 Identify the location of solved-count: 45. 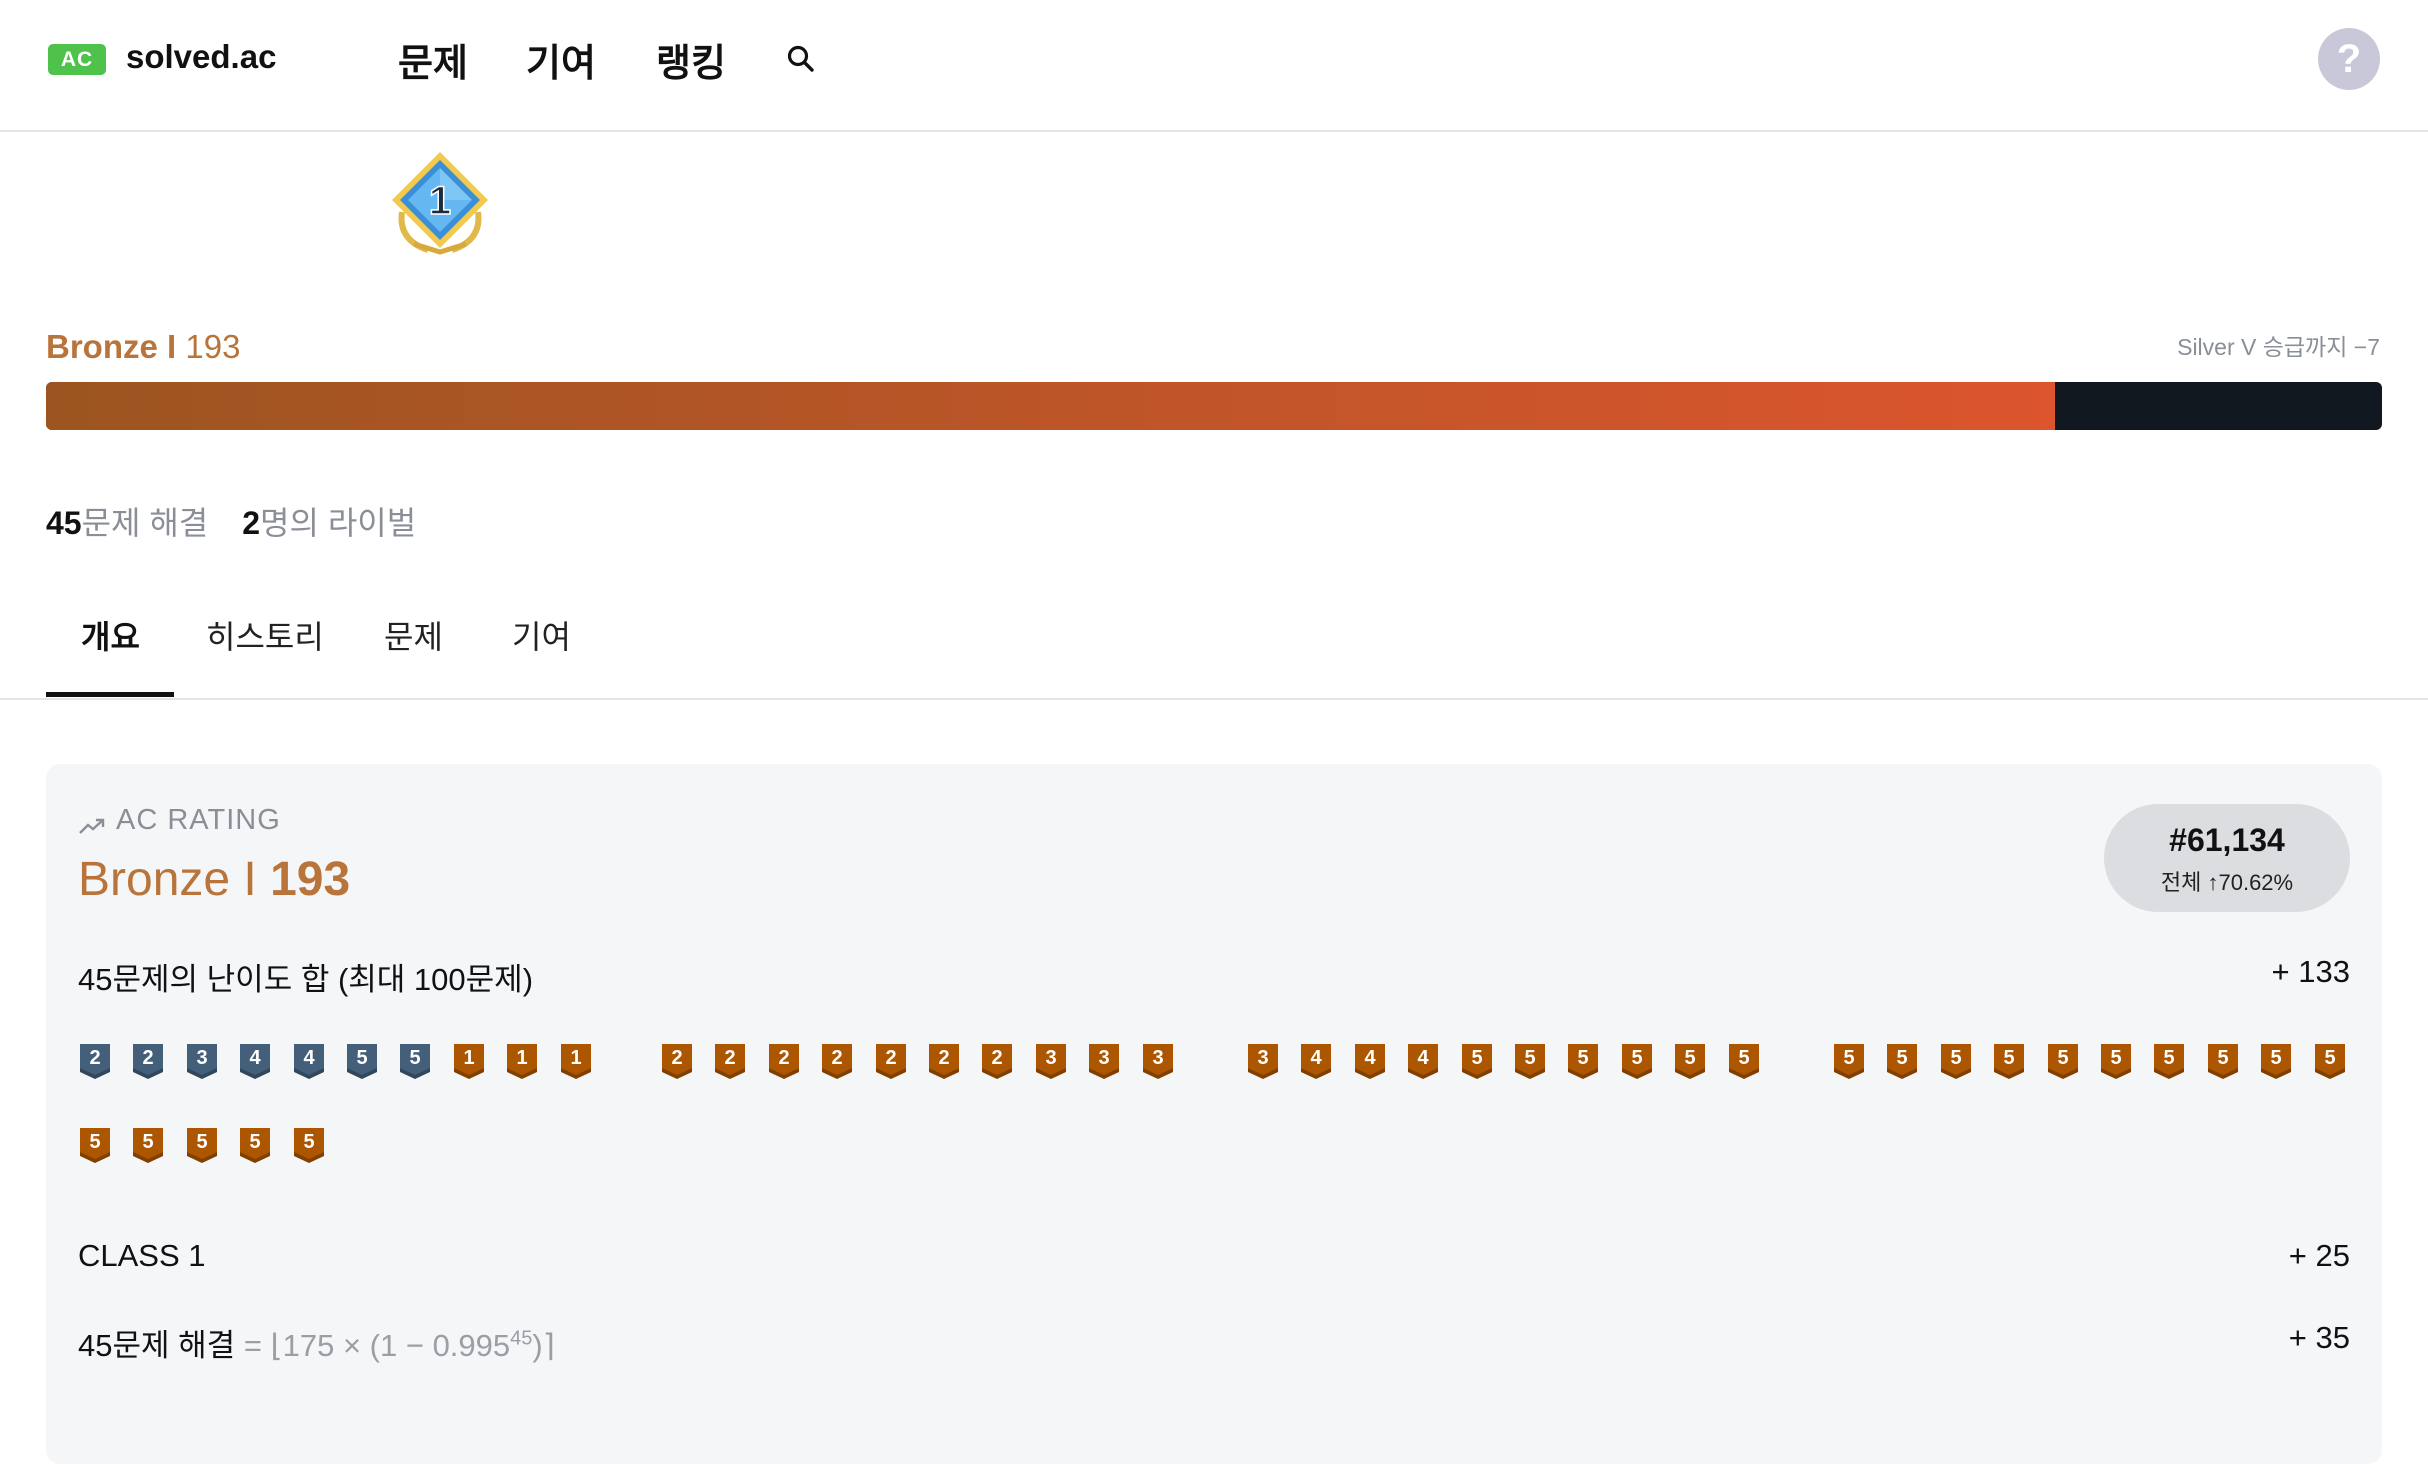
(64, 523).